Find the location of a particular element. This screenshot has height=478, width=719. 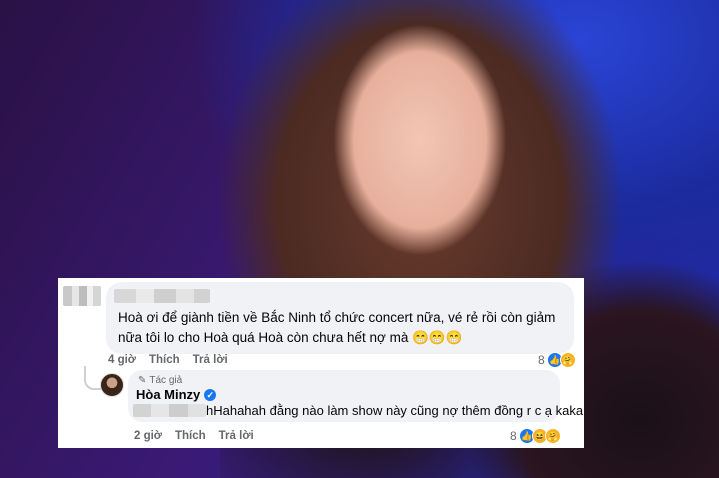

author-badge-label: Tác giả is located at coordinates (166, 380).